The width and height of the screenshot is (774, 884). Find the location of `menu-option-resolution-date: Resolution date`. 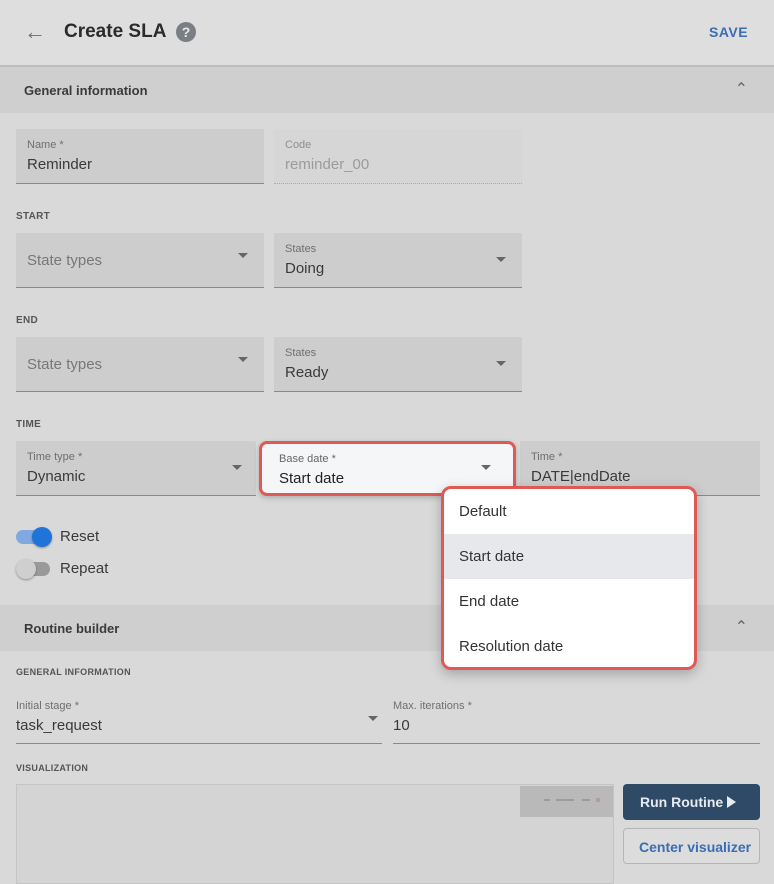

menu-option-resolution-date: Resolution date is located at coordinates (569, 645).